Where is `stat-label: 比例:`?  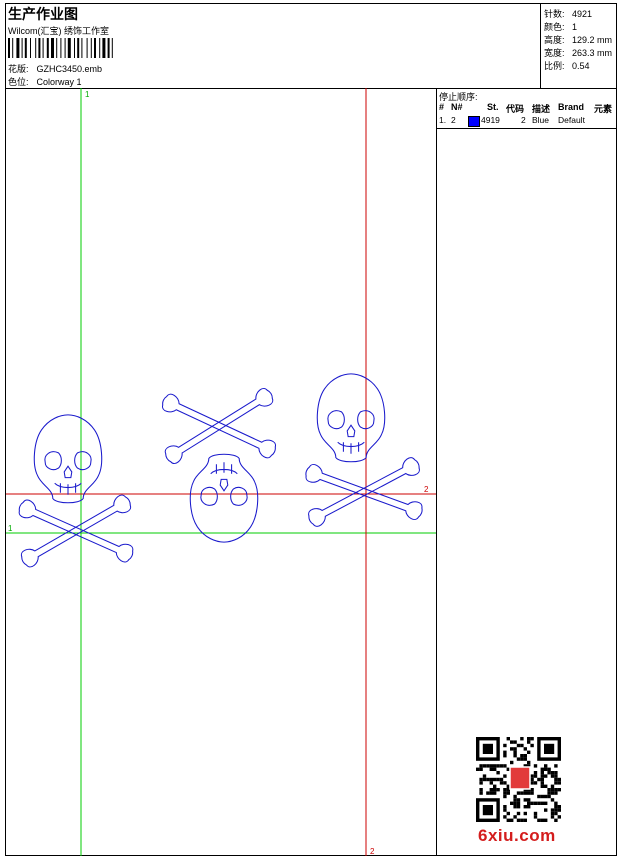
stat-label: 比例: is located at coordinates (554, 66).